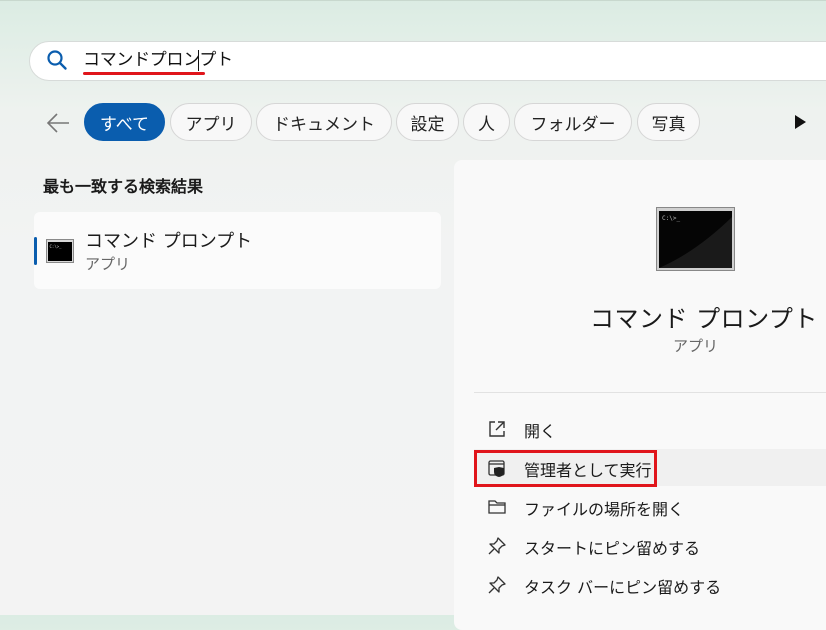 The width and height of the screenshot is (826, 630). I want to click on window-top-edge, so click(413, 0).